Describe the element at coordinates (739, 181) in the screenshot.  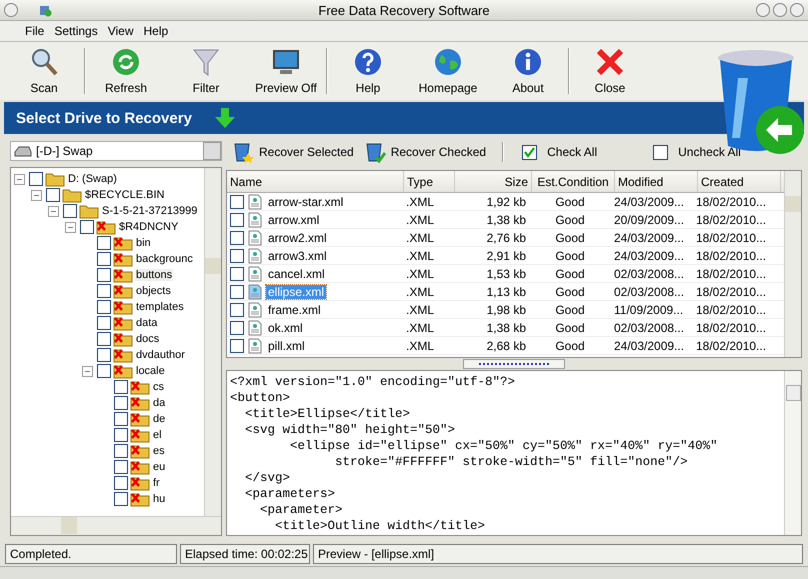
I see `column-header: Created` at that location.